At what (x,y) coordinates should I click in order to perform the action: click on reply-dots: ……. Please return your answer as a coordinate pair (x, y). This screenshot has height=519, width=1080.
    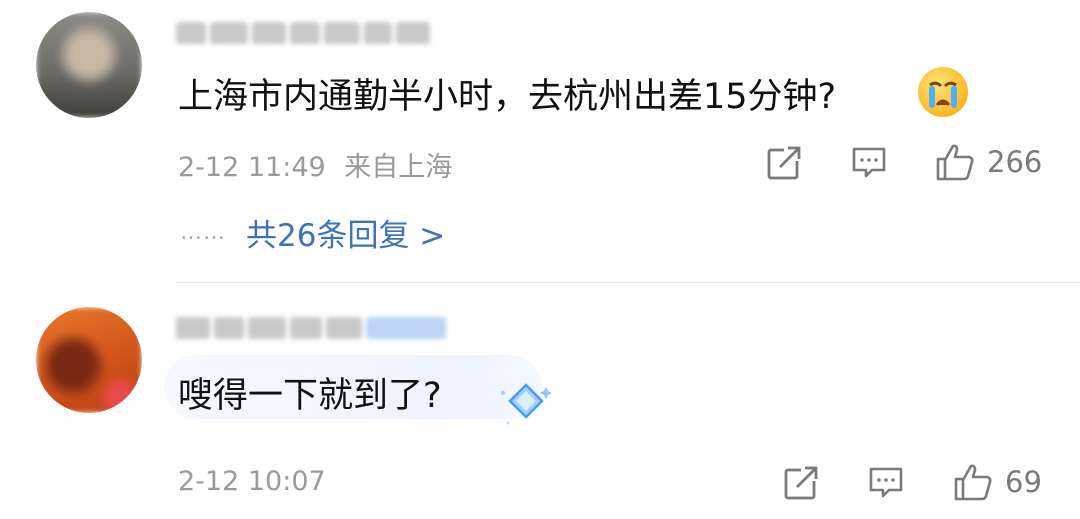
    Looking at the image, I should click on (203, 232).